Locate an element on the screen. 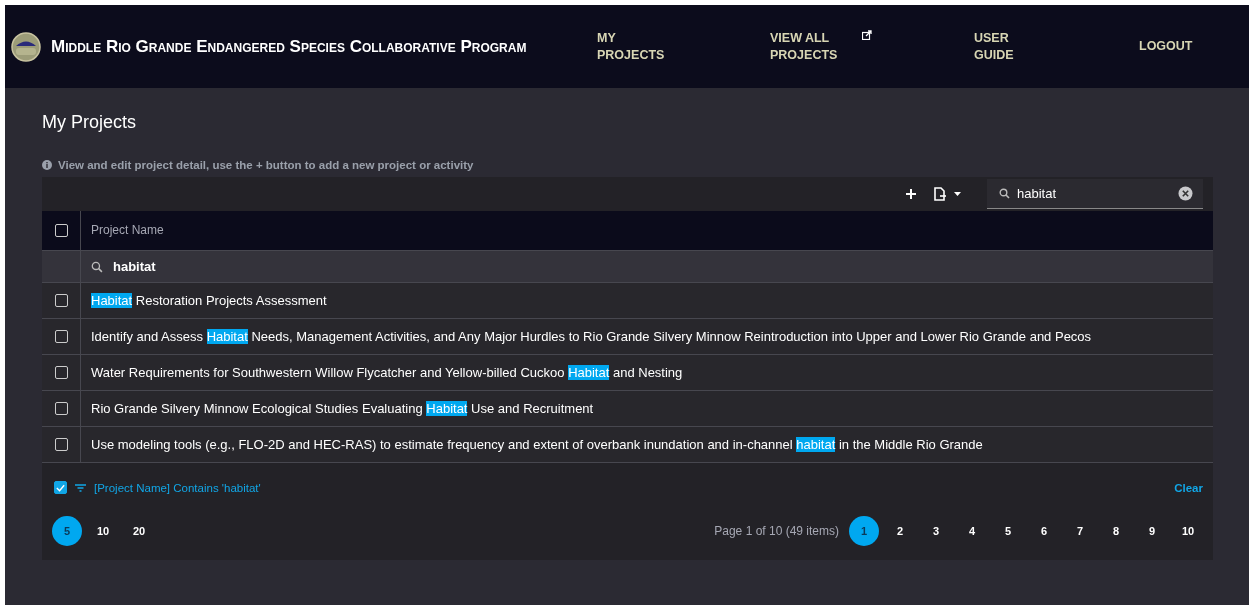 This screenshot has width=1249, height=605. filter-expression: [Project Name] Contains 'habitat' is located at coordinates (177, 487).